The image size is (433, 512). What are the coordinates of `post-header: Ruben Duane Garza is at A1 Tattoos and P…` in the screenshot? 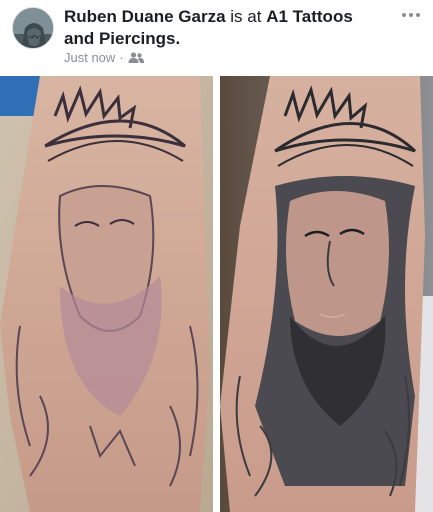 It's located at (216, 37).